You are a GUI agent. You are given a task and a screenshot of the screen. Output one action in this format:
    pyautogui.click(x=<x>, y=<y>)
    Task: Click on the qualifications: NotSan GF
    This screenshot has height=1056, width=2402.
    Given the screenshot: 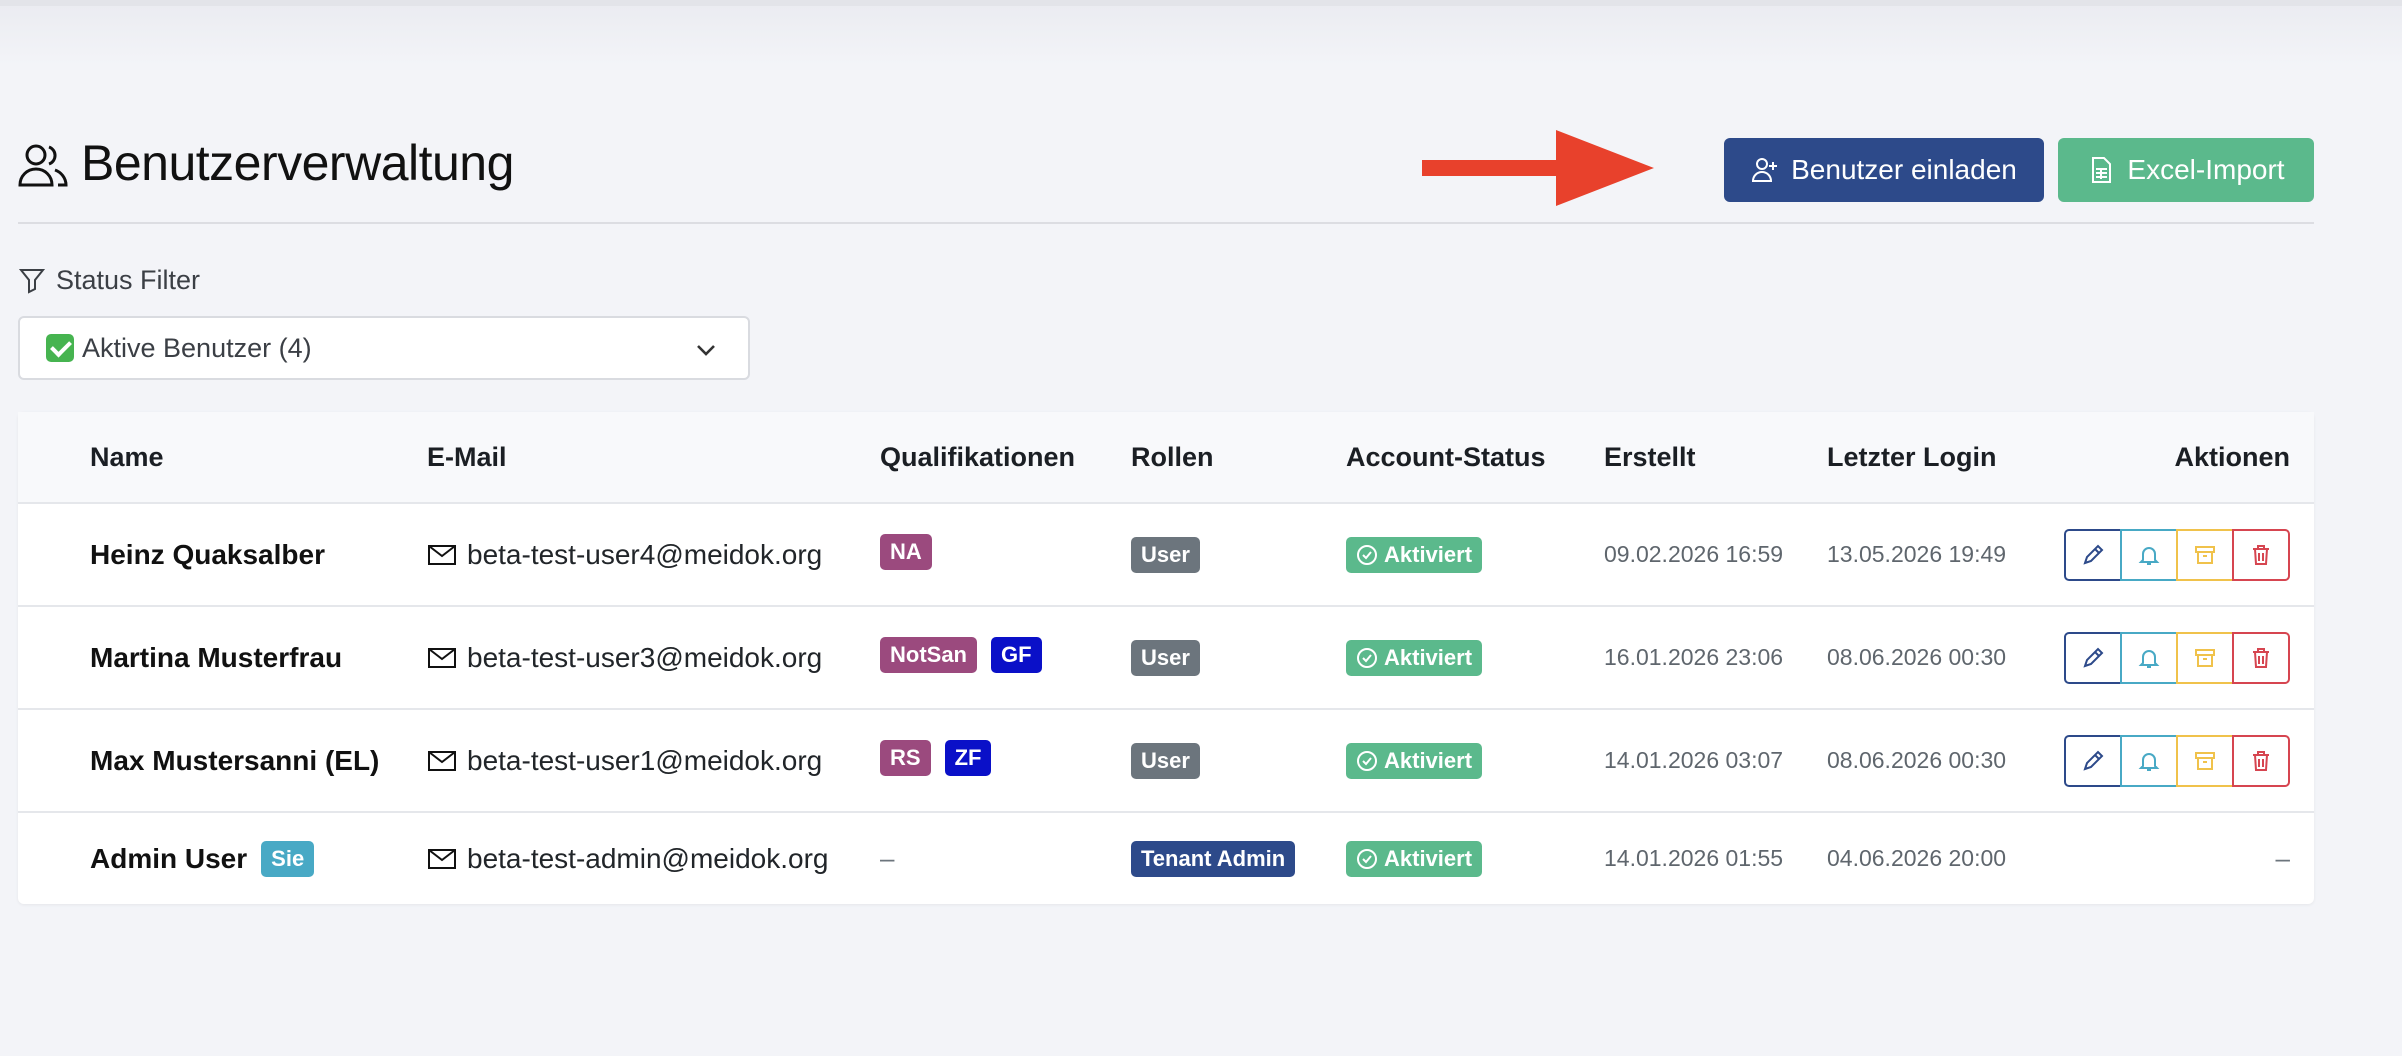 What is the action you would take?
    pyautogui.click(x=961, y=657)
    